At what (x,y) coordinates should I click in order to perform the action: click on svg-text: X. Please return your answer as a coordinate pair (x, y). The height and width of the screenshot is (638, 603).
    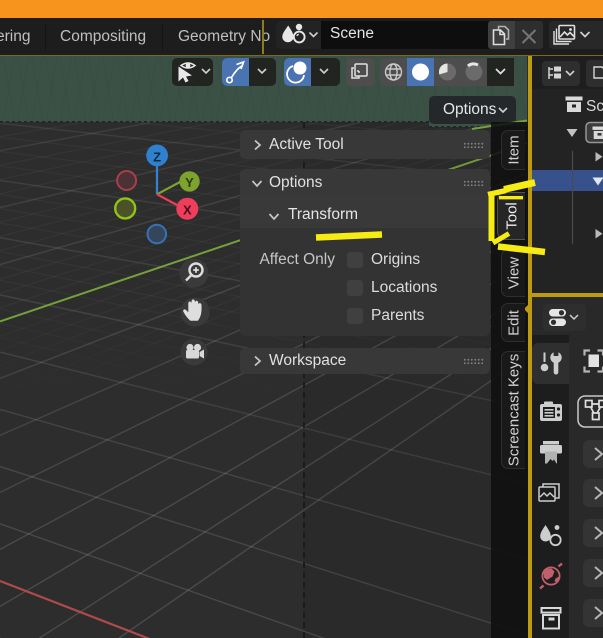
    Looking at the image, I should click on (187, 210).